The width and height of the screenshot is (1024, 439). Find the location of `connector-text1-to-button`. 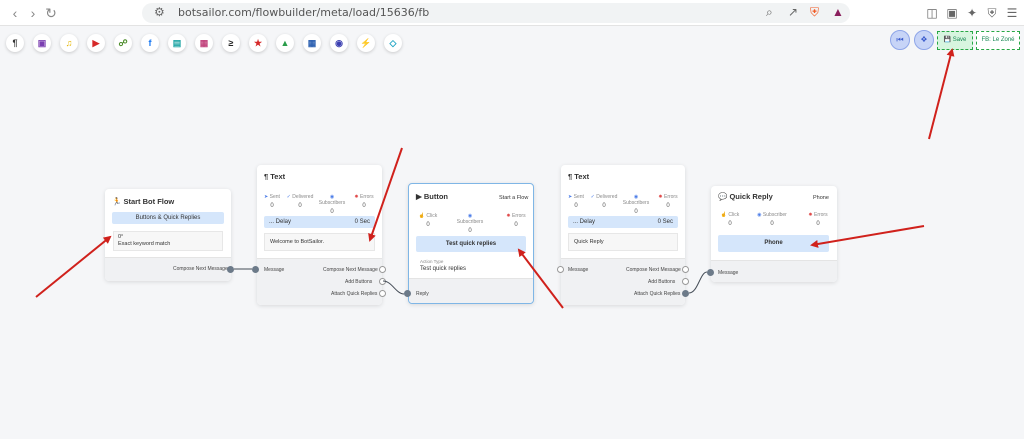

connector-text1-to-button is located at coordinates (393, 287).